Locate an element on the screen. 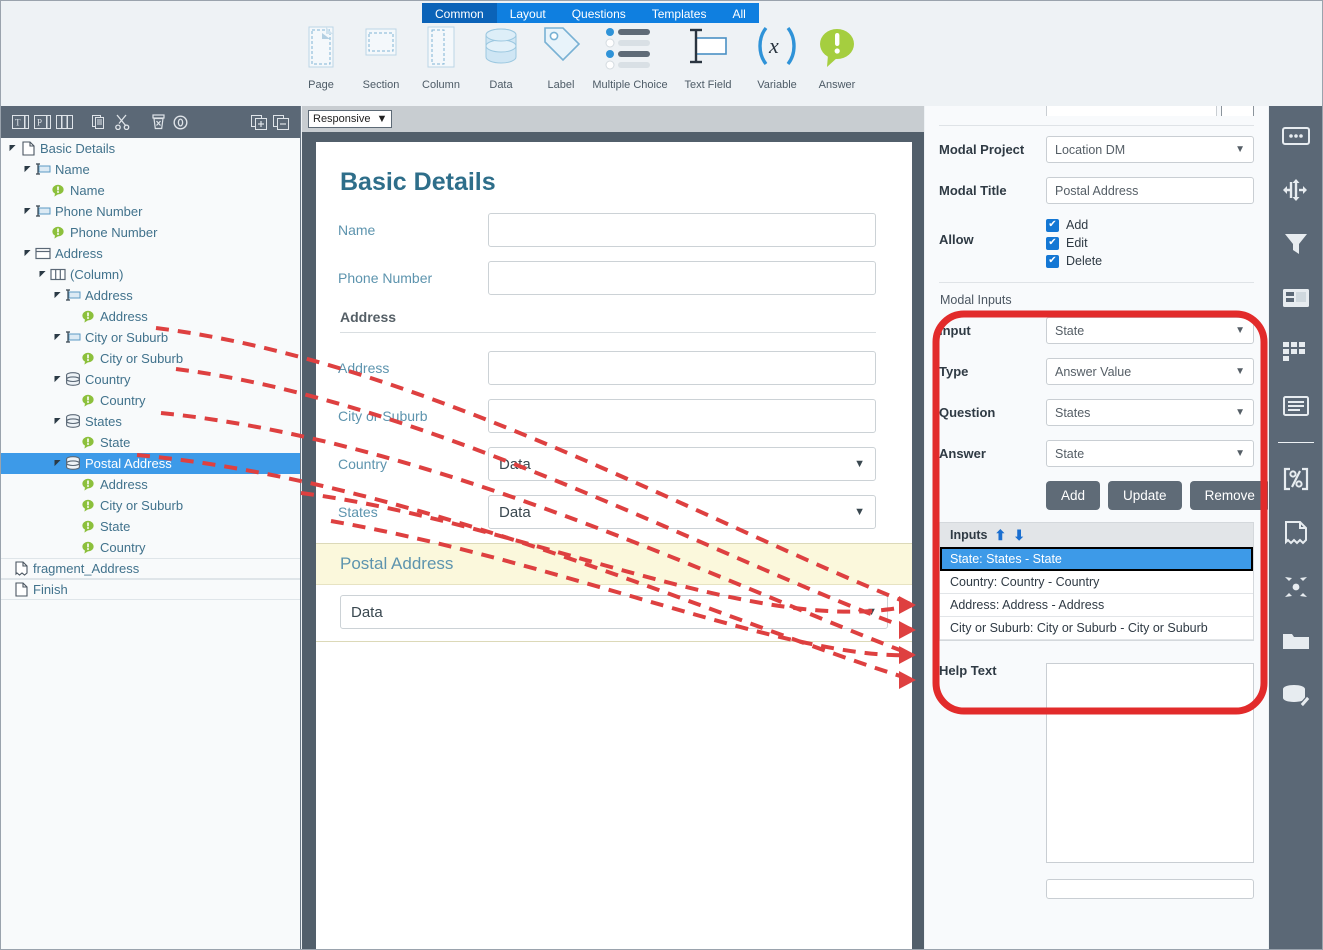 The width and height of the screenshot is (1323, 950). update-button: Update is located at coordinates (1145, 495).